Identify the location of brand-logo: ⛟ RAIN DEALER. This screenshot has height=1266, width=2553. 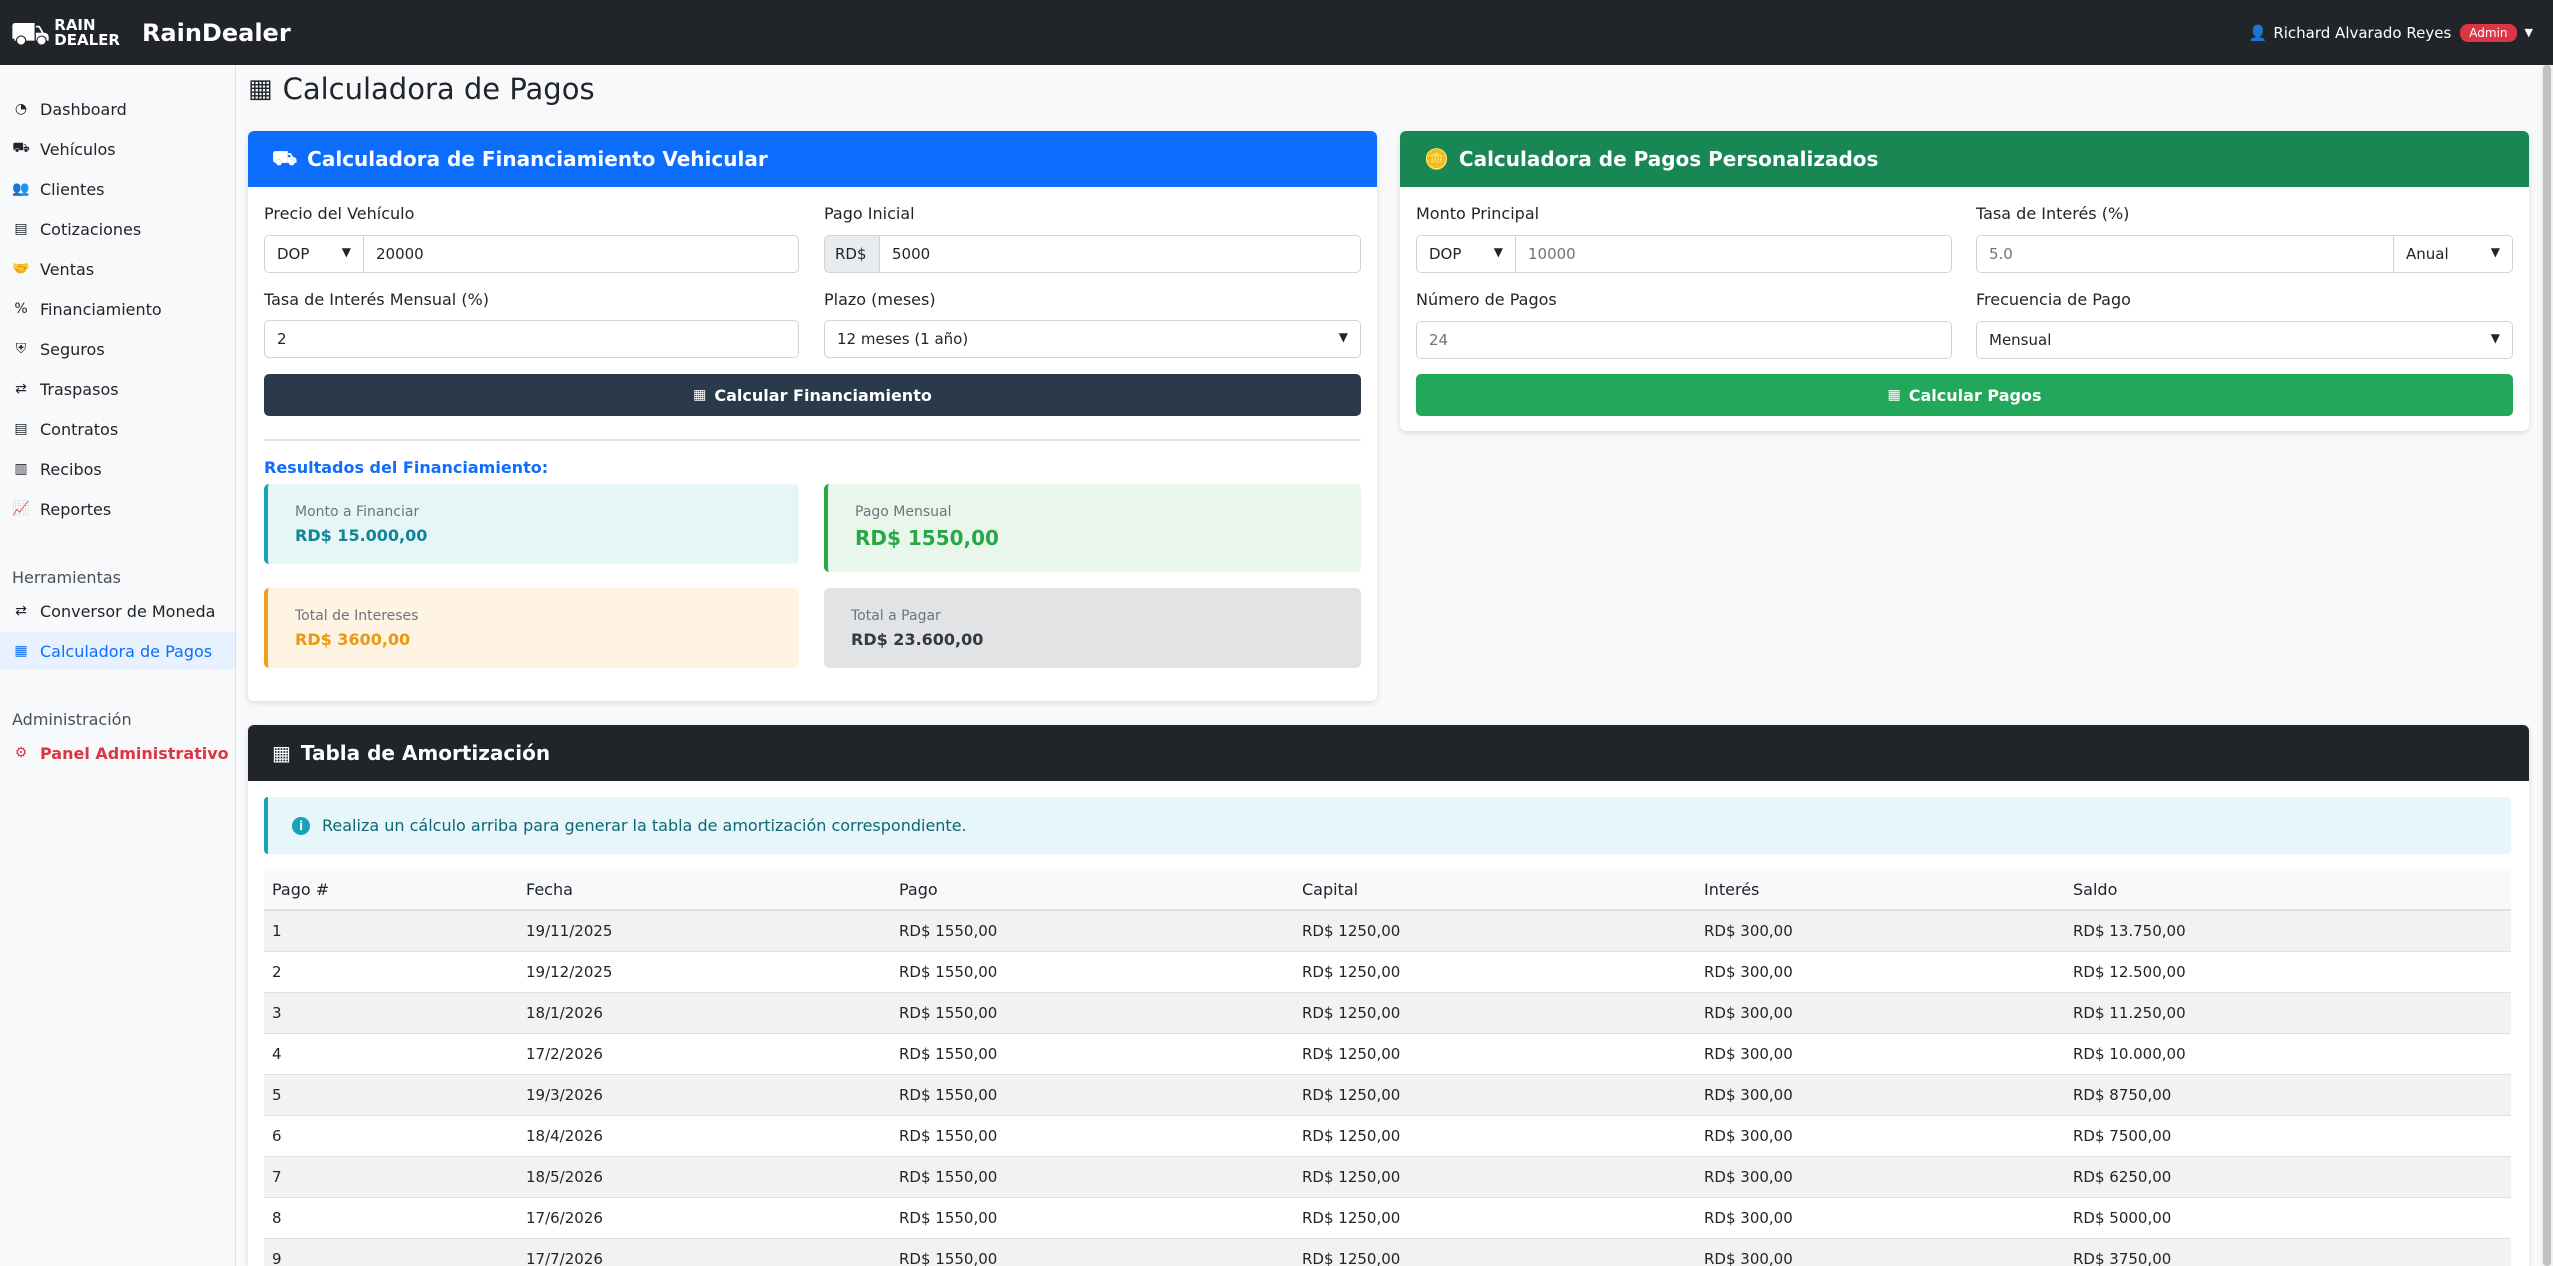
(65, 33).